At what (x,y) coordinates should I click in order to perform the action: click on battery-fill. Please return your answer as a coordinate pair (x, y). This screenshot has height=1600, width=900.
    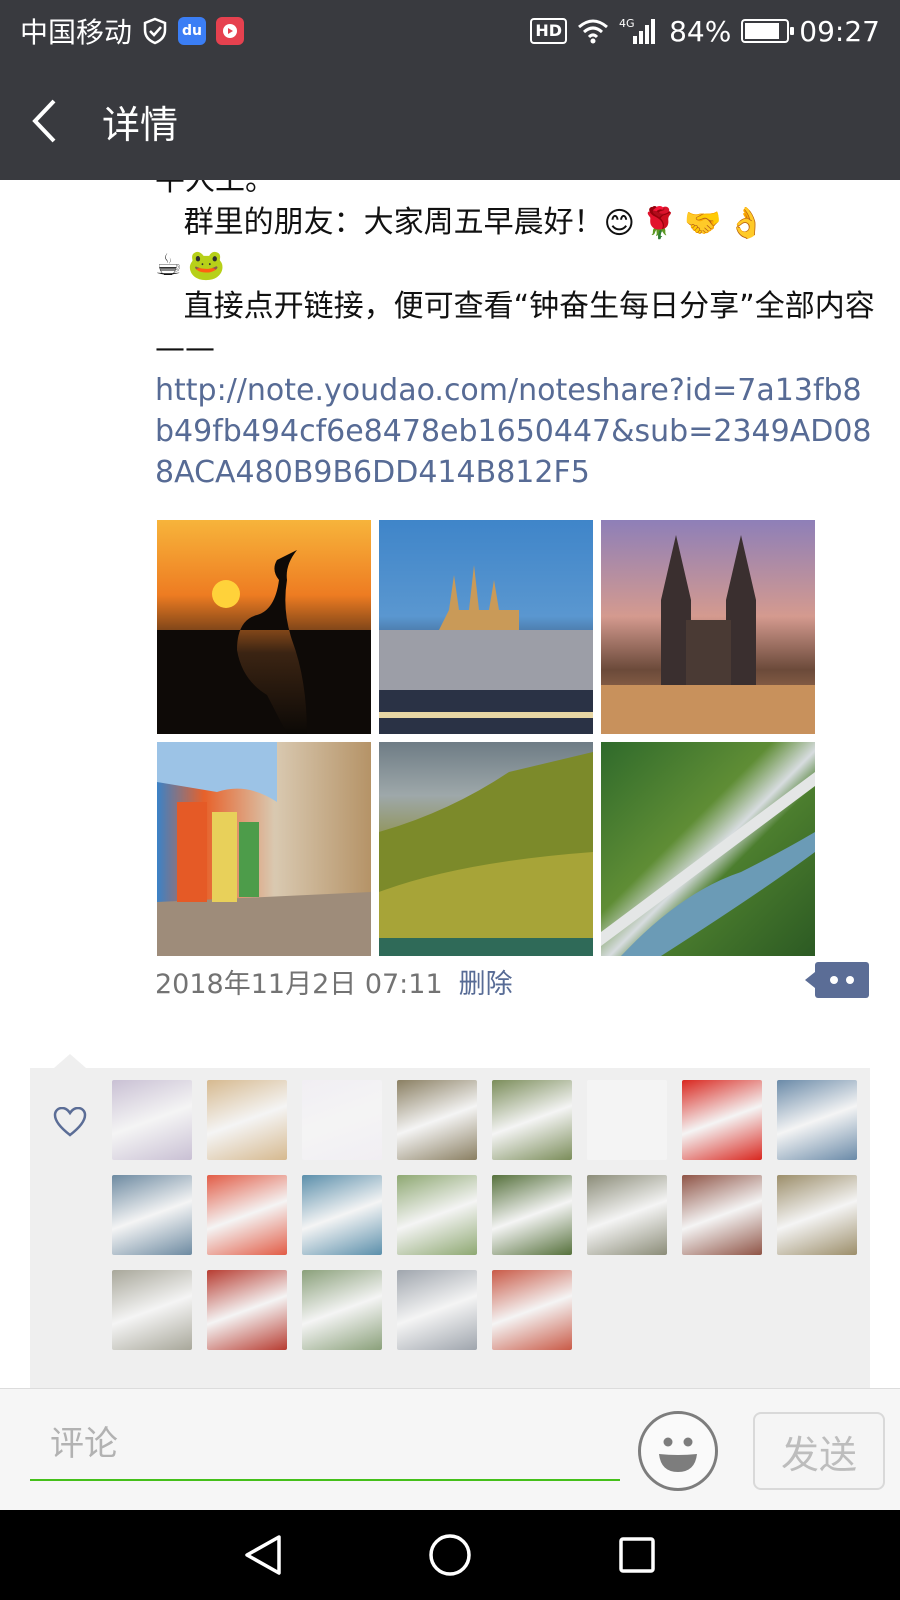
    Looking at the image, I should click on (762, 31).